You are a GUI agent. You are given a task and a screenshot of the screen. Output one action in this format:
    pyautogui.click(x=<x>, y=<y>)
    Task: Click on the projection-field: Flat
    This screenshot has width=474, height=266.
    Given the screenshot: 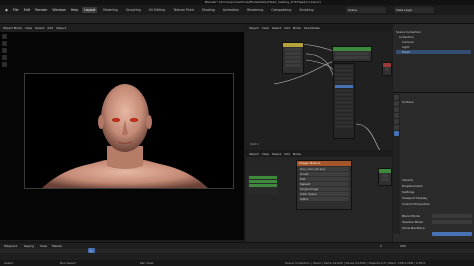 What is the action you would take?
    pyautogui.click(x=324, y=179)
    